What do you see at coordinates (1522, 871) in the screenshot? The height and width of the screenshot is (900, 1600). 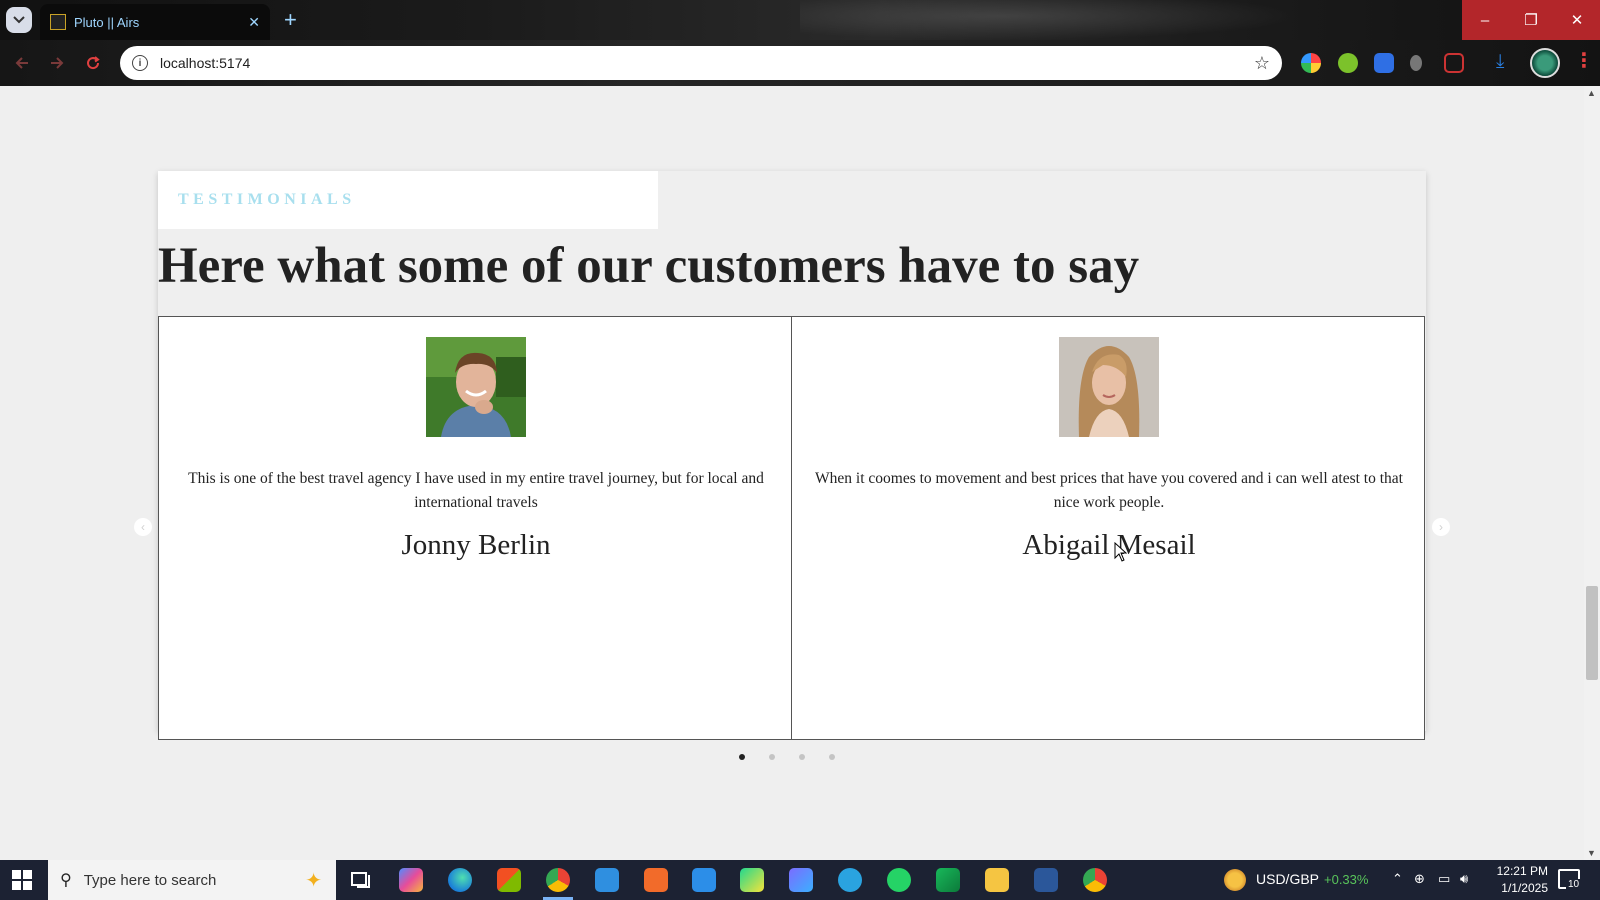 I see `clock-time: 12:21 PM` at bounding box center [1522, 871].